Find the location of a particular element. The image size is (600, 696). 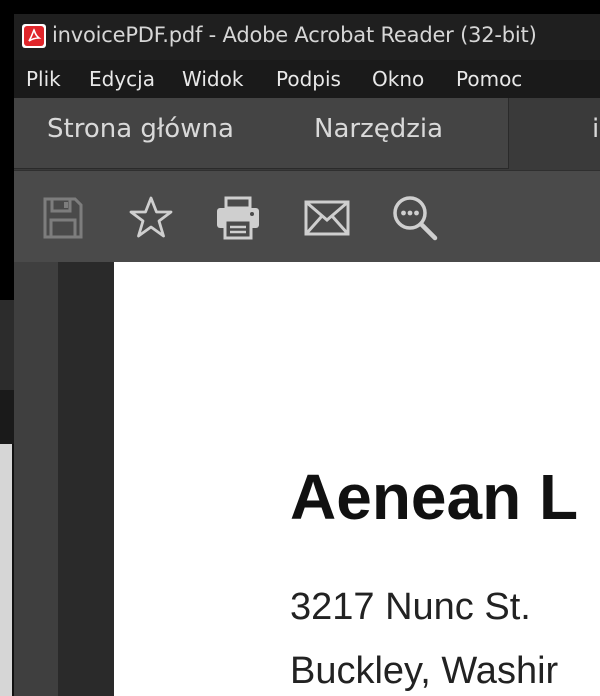

search-button is located at coordinates (415, 218).